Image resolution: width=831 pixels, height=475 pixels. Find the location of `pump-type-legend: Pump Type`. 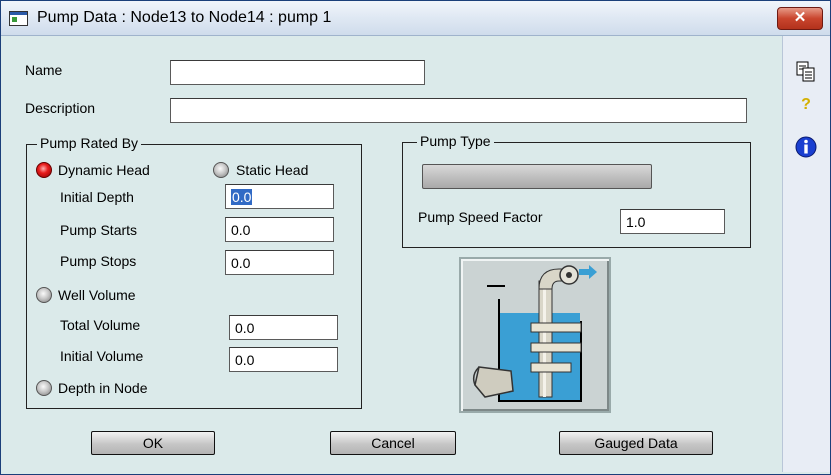

pump-type-legend: Pump Type is located at coordinates (455, 141).